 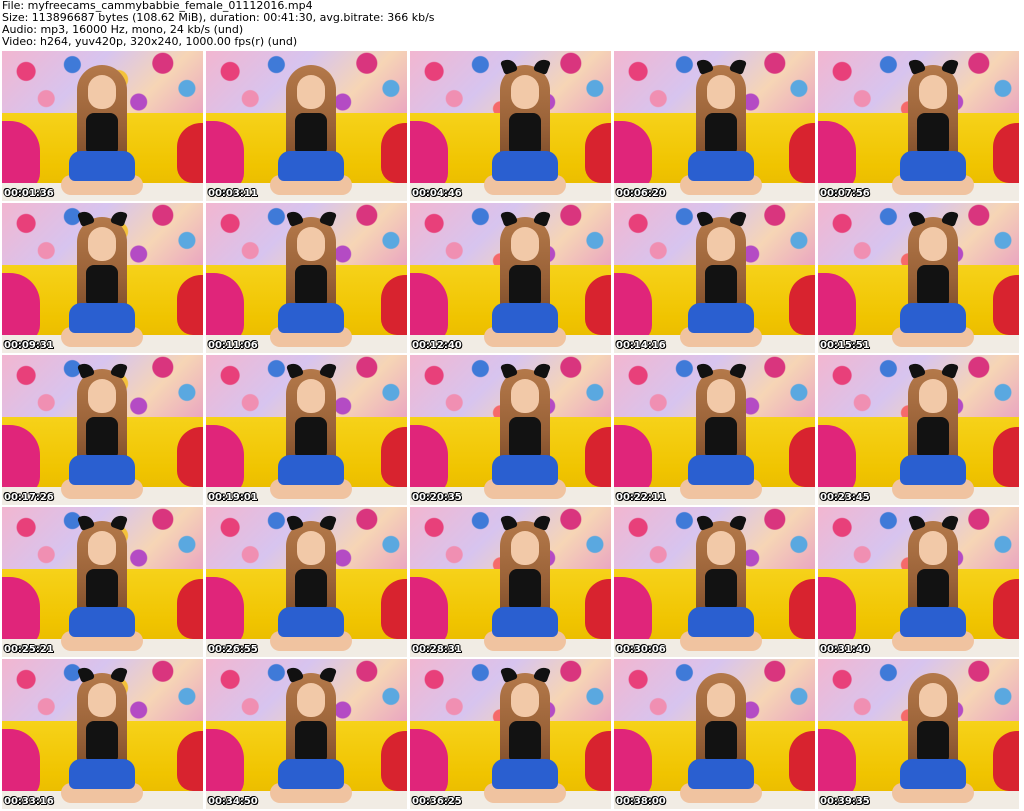 I want to click on video-thumbnail: 00:34:50, so click(x=306, y=734).